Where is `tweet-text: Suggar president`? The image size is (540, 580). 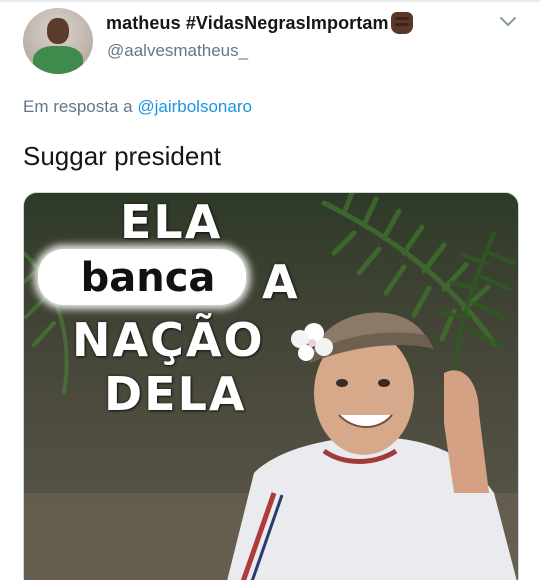
tweet-text: Suggar president is located at coordinates (122, 156).